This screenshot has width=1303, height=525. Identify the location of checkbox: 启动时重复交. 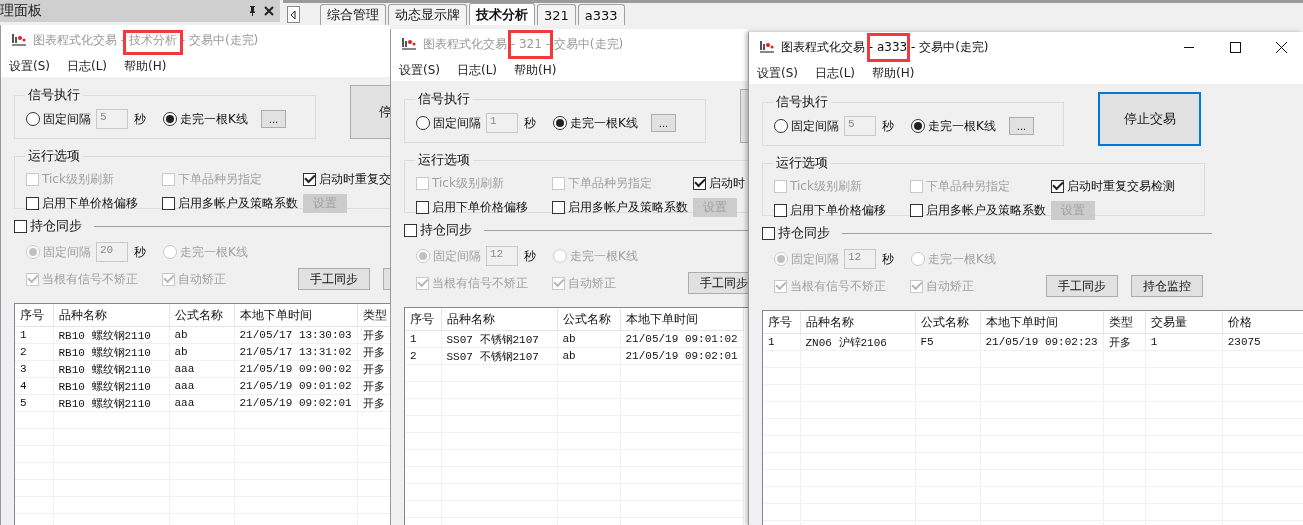
(346, 179).